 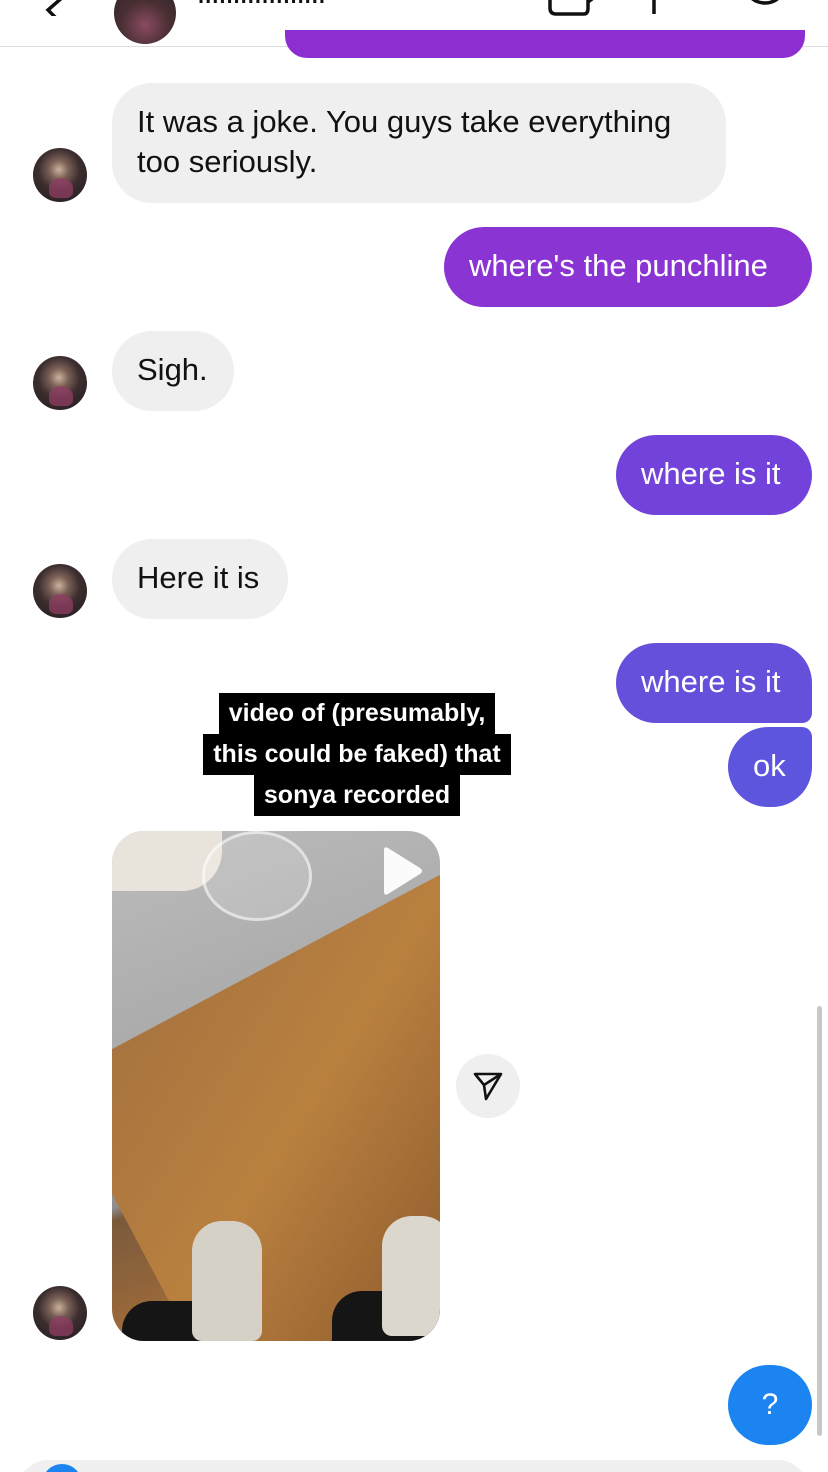 I want to click on message-text: where's the punchline, so click(x=618, y=265).